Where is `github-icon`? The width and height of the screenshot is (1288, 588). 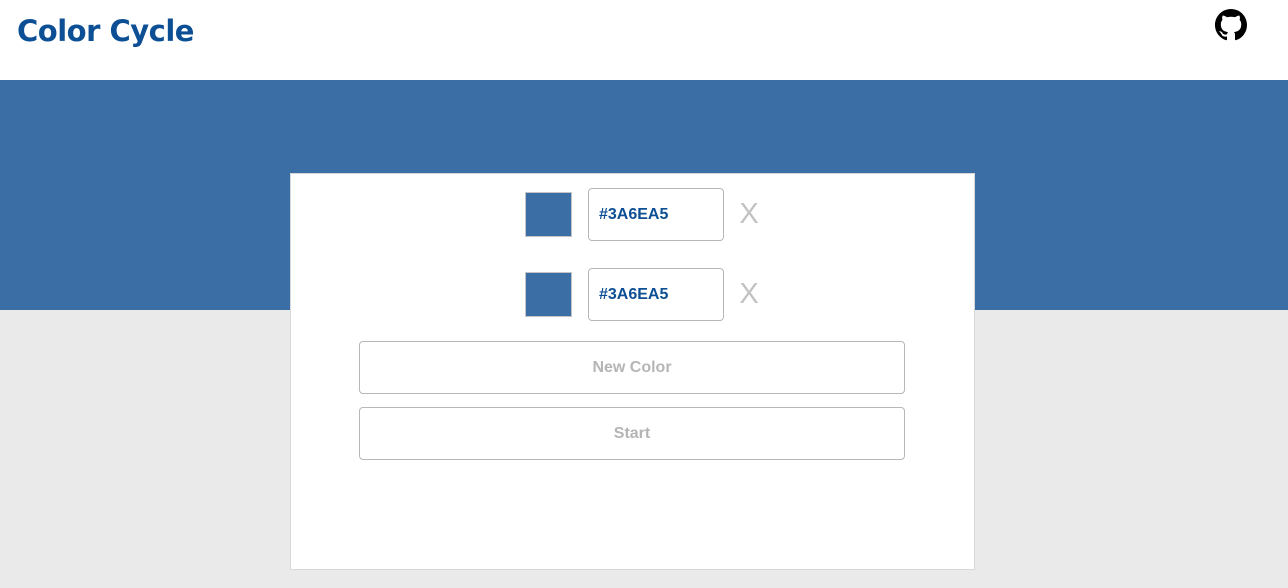
github-icon is located at coordinates (1231, 25).